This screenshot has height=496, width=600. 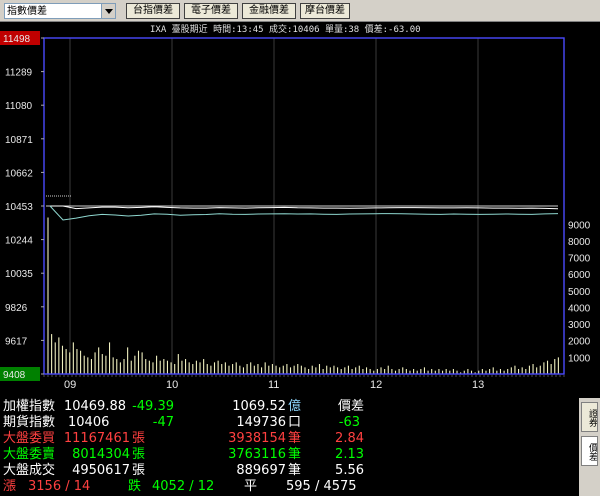 I want to click on quote-label: 大盤成交, so click(x=29, y=470).